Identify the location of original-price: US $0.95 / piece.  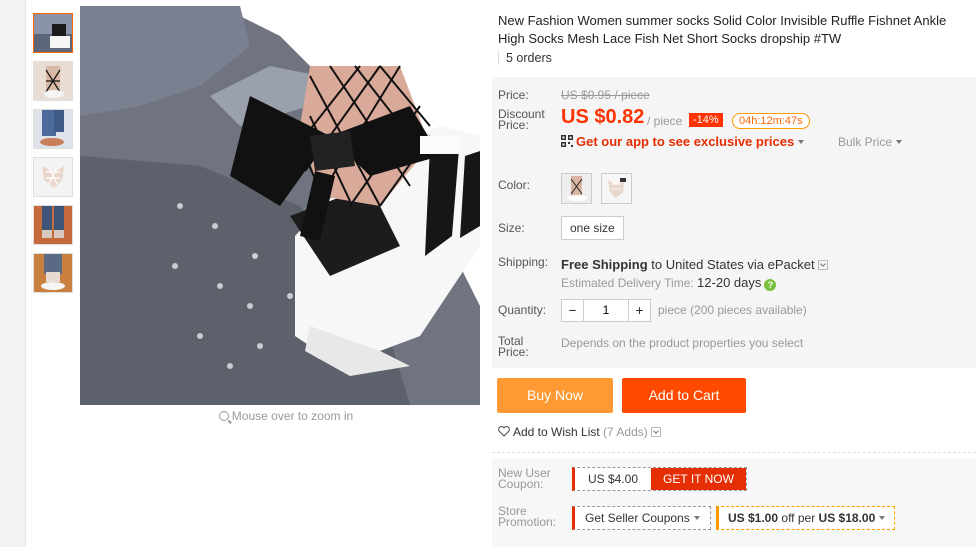
(605, 95).